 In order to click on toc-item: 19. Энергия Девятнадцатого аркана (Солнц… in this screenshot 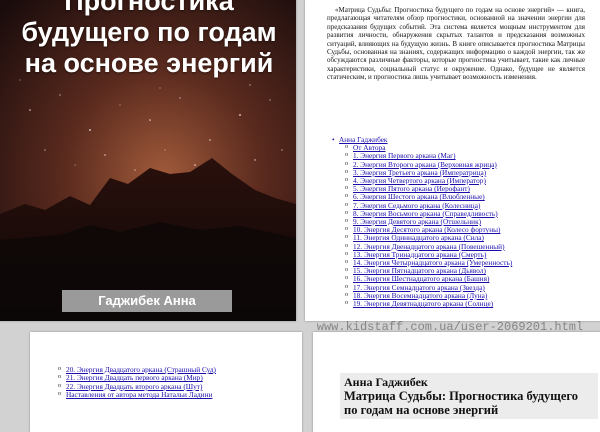, I will do `click(466, 303)`.